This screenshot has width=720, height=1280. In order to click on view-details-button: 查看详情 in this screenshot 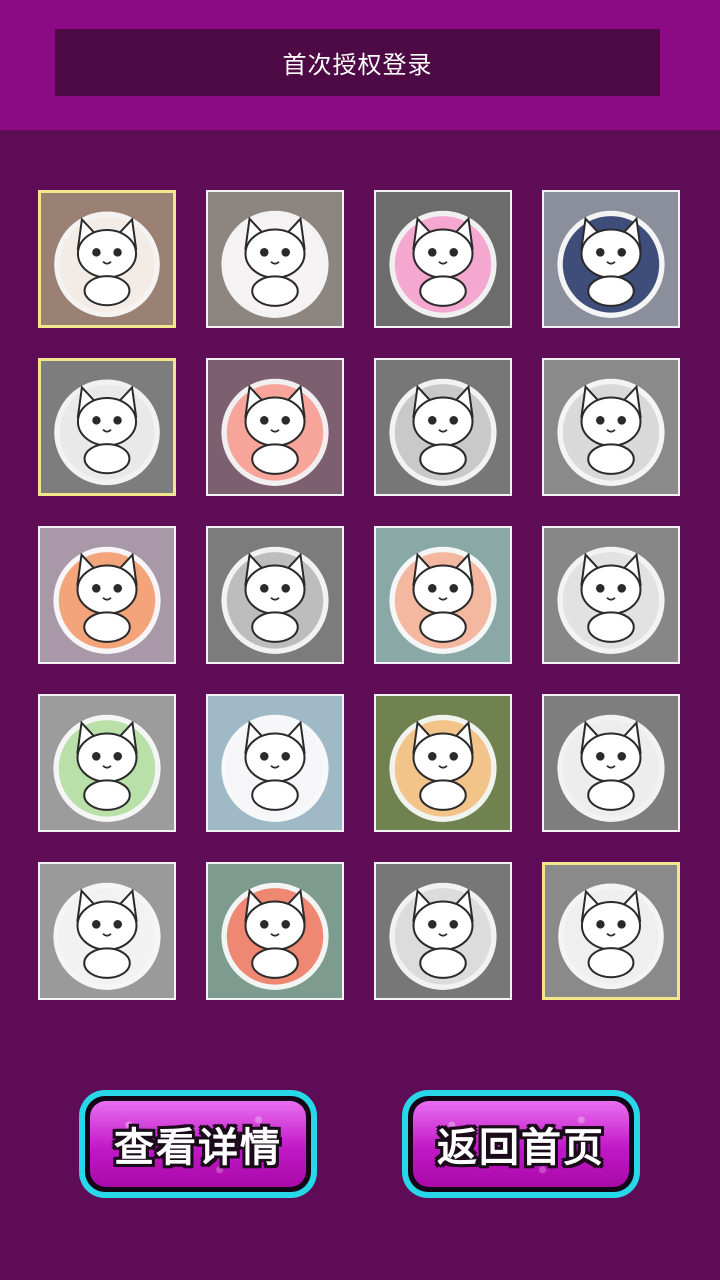, I will do `click(198, 1144)`.